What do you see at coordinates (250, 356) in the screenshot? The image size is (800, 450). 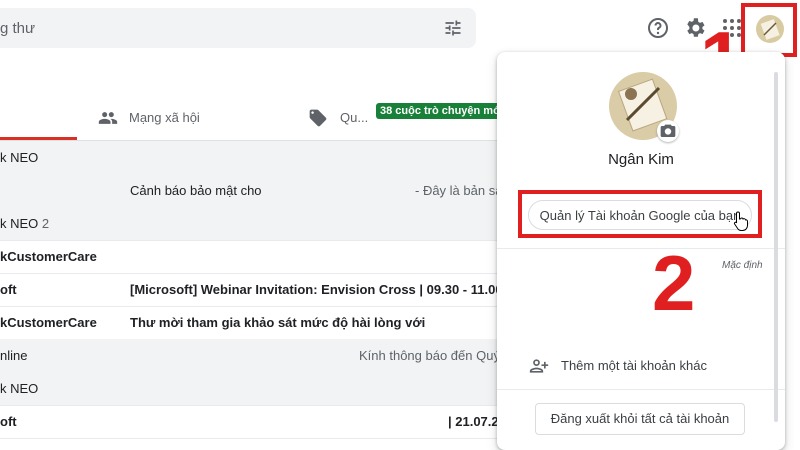 I see `email-row: nline Kính thông báo đến Quý K` at bounding box center [250, 356].